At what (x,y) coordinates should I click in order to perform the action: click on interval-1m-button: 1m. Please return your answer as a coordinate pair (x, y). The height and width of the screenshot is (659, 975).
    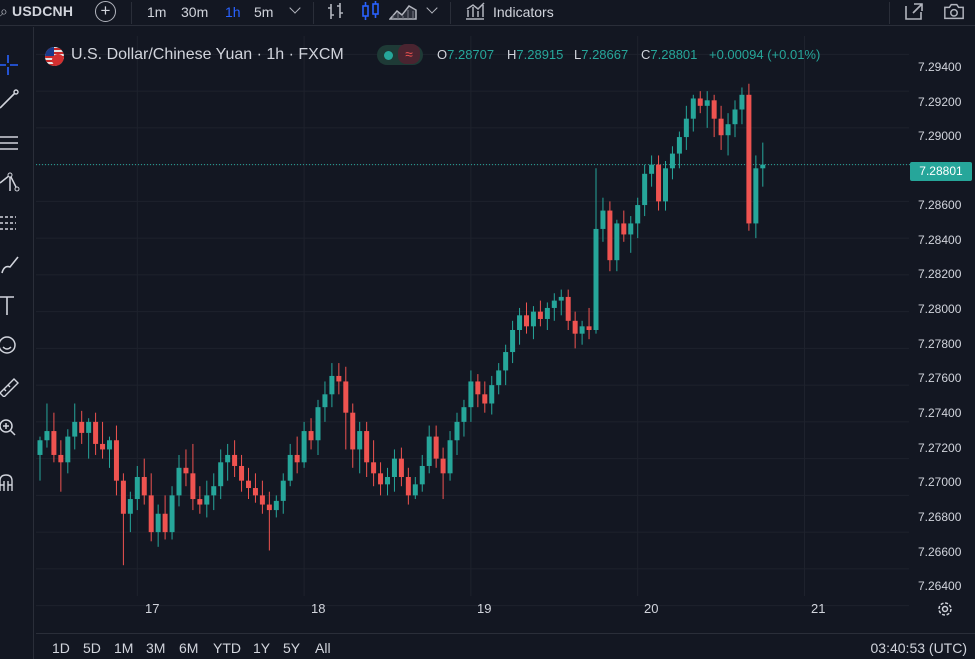
    Looking at the image, I should click on (156, 12).